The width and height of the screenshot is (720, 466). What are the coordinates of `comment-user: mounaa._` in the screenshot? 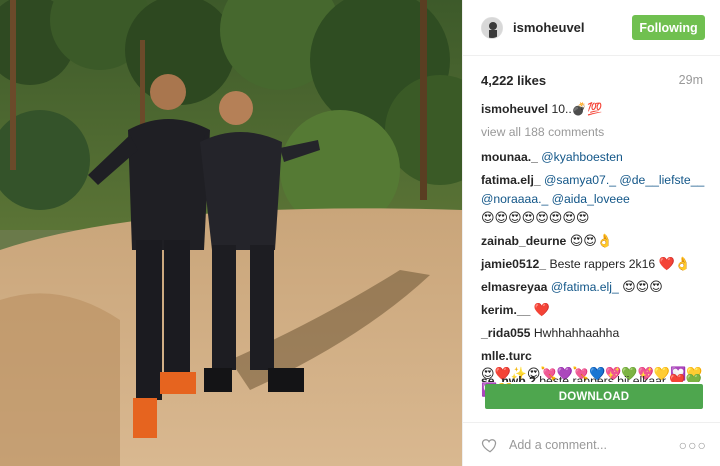 It's located at (509, 157).